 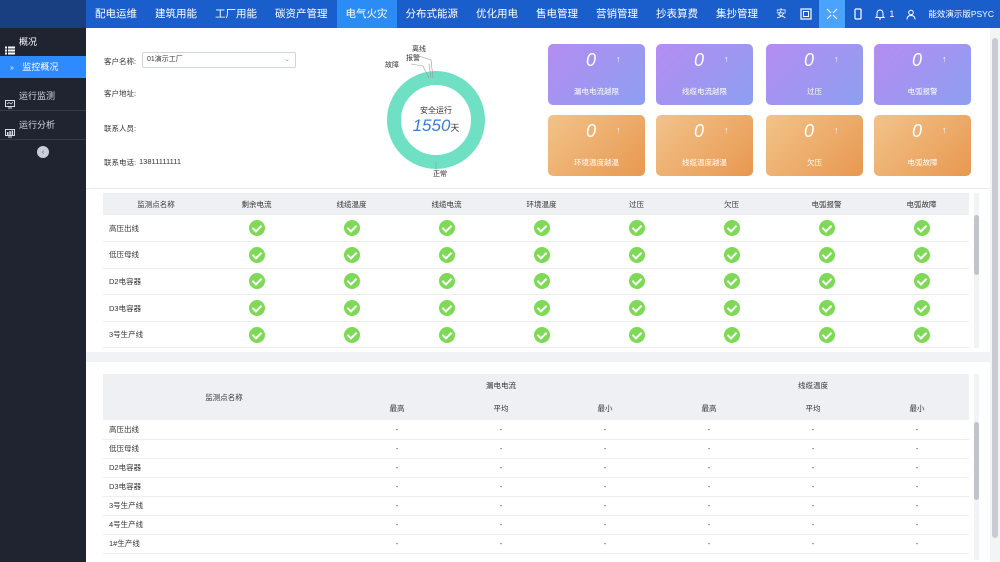 I want to click on user-name: 能效演示版PSYC, so click(x=961, y=14).